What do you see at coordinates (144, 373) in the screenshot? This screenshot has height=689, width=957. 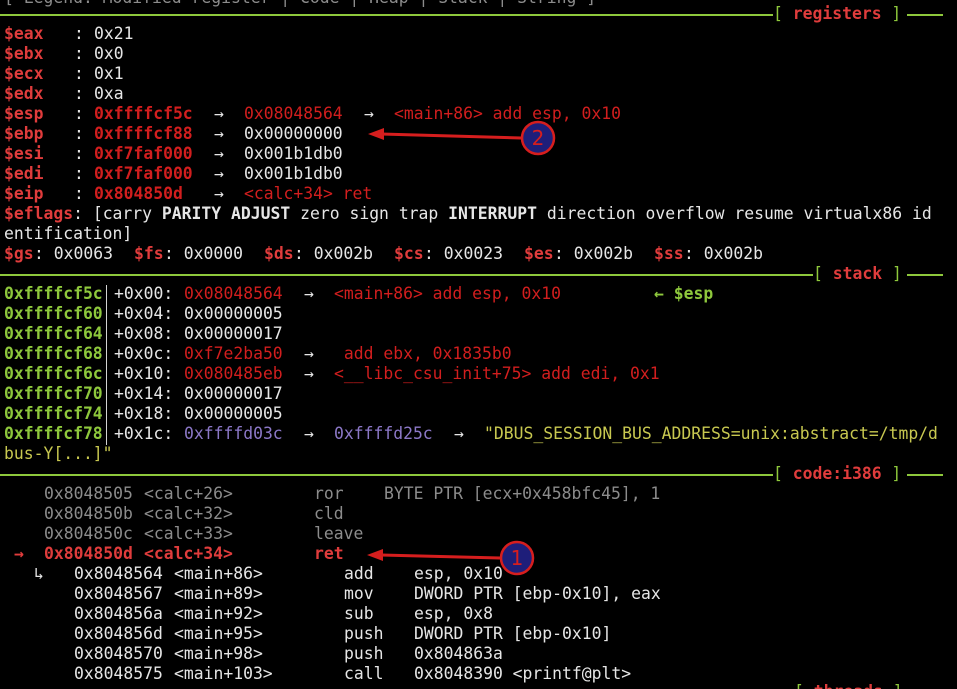 I see `stack-offset: +0x10:` at bounding box center [144, 373].